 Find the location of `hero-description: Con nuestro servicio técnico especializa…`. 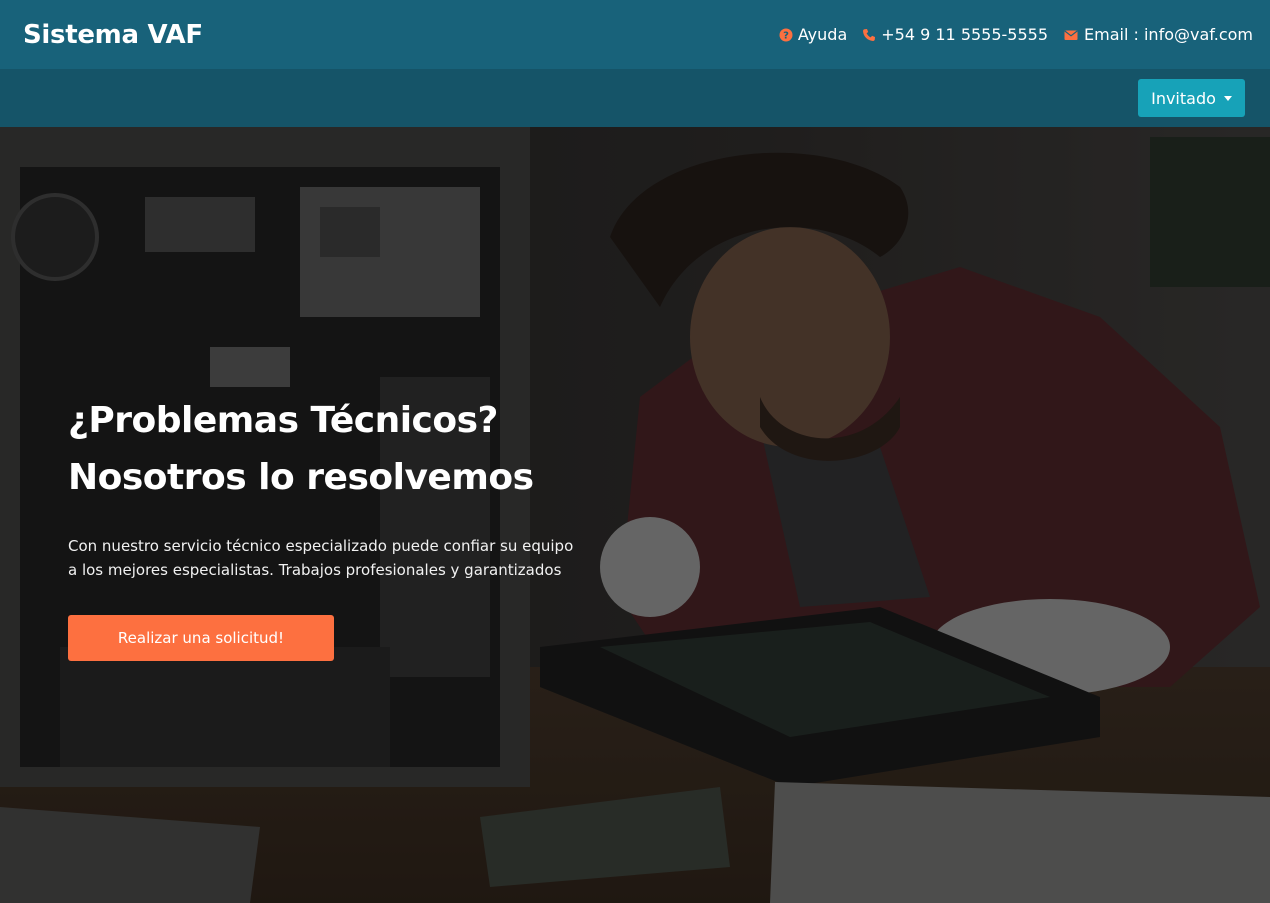

hero-description: Con nuestro servicio técnico especializa… is located at coordinates (343, 558).